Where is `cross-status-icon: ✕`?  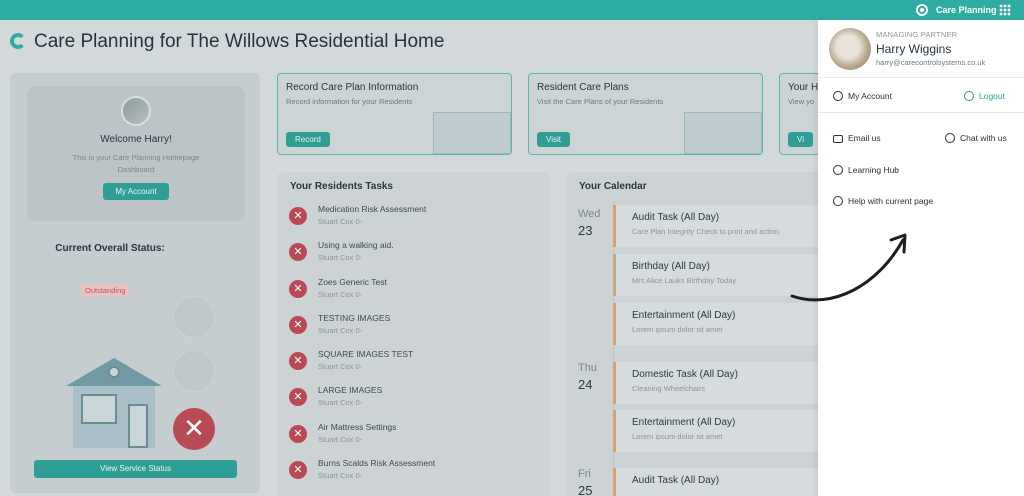
cross-status-icon: ✕ is located at coordinates (194, 429).